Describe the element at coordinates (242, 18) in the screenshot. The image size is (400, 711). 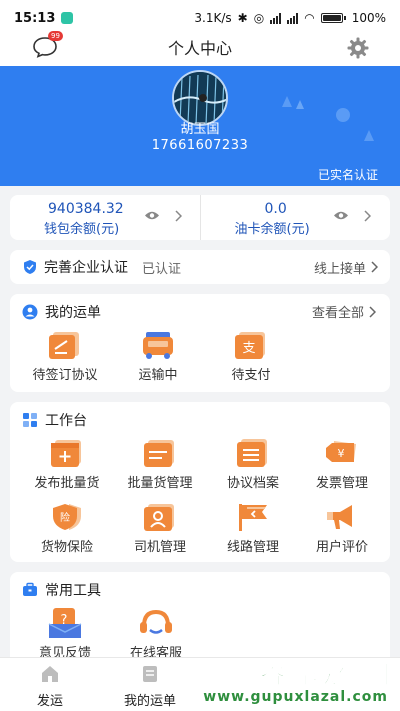
I see `bluetooth-icon: ✱` at that location.